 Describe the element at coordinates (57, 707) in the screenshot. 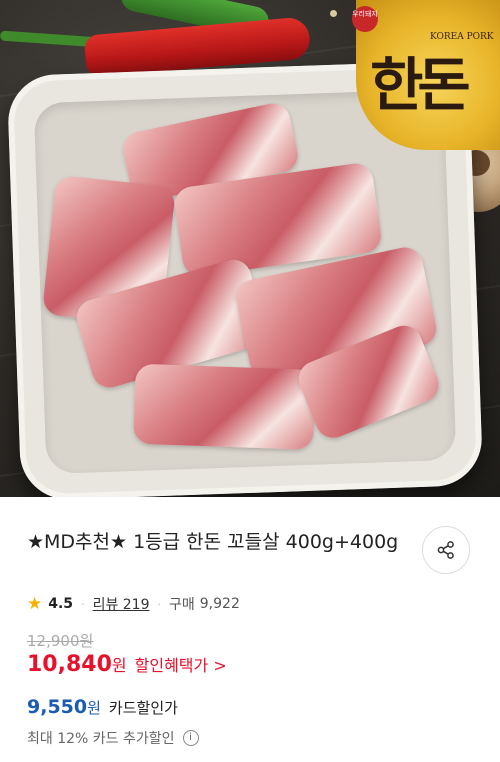

I see `card-price: 9,550` at that location.